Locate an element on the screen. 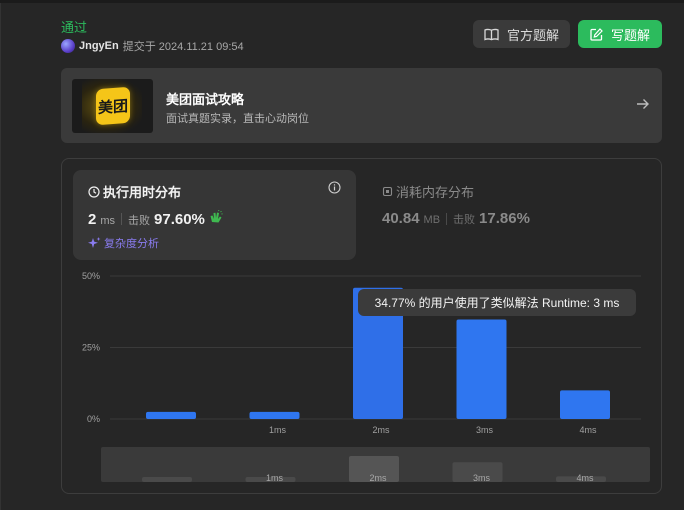 The width and height of the screenshot is (684, 510). navigator-bar is located at coordinates (167, 479).